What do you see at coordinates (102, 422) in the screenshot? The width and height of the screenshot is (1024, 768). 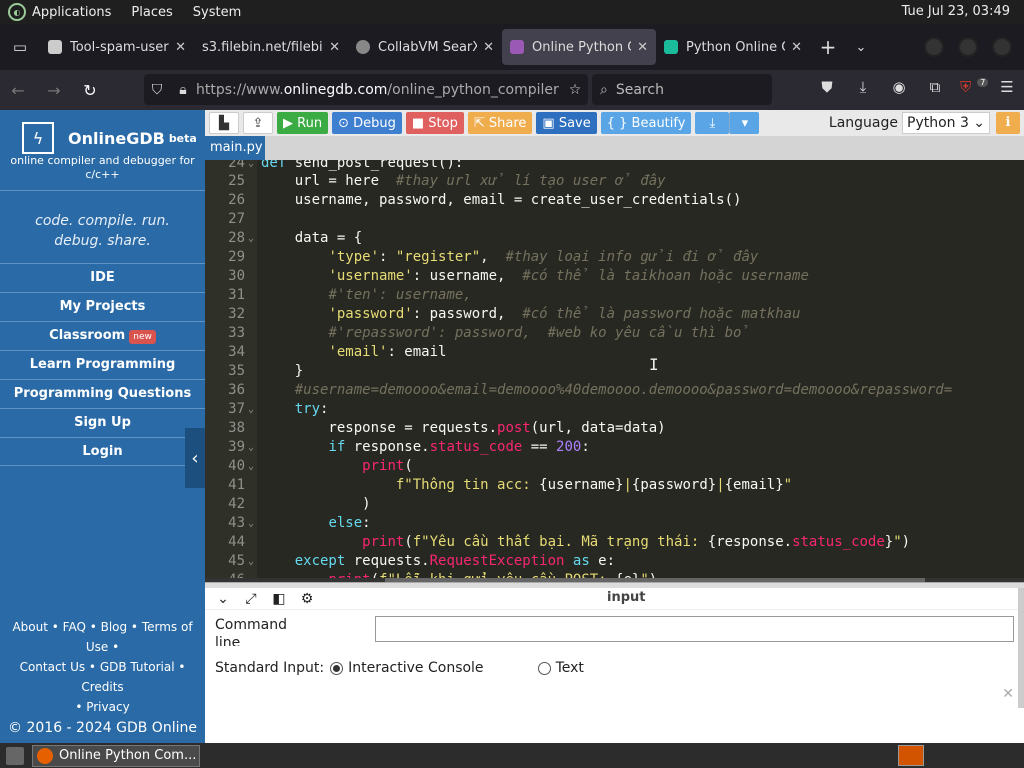 I see `sidebar-item-sign-up: Sign Up` at bounding box center [102, 422].